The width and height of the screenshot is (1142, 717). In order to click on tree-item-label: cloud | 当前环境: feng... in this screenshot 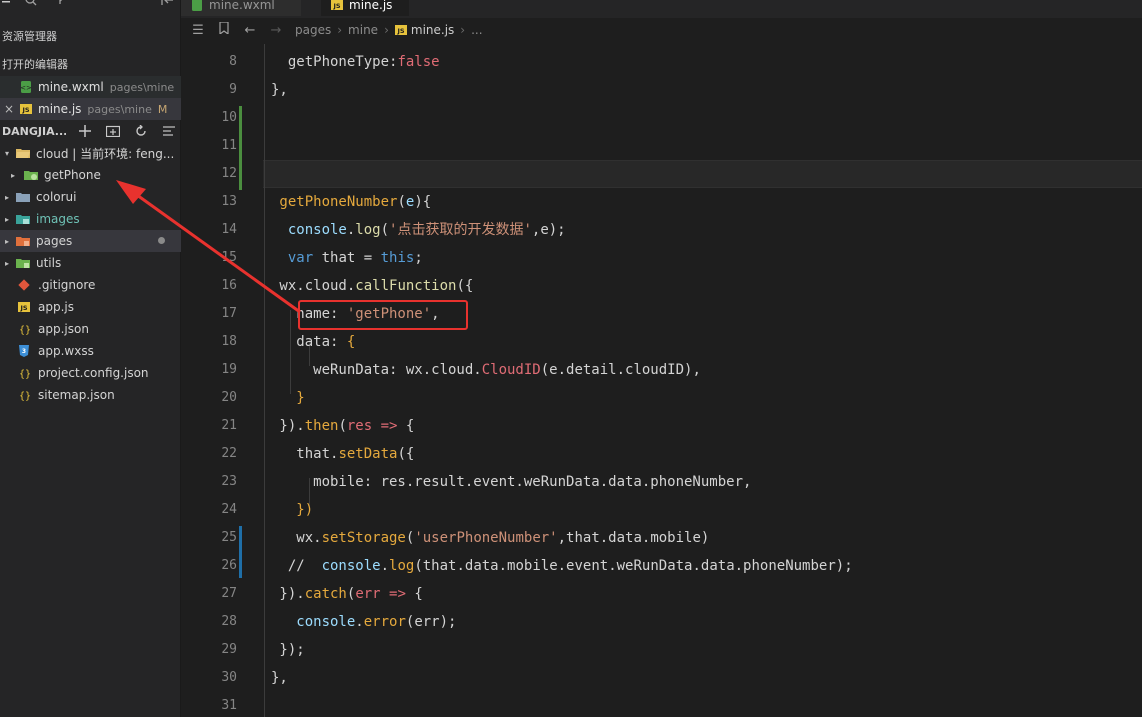, I will do `click(105, 153)`.